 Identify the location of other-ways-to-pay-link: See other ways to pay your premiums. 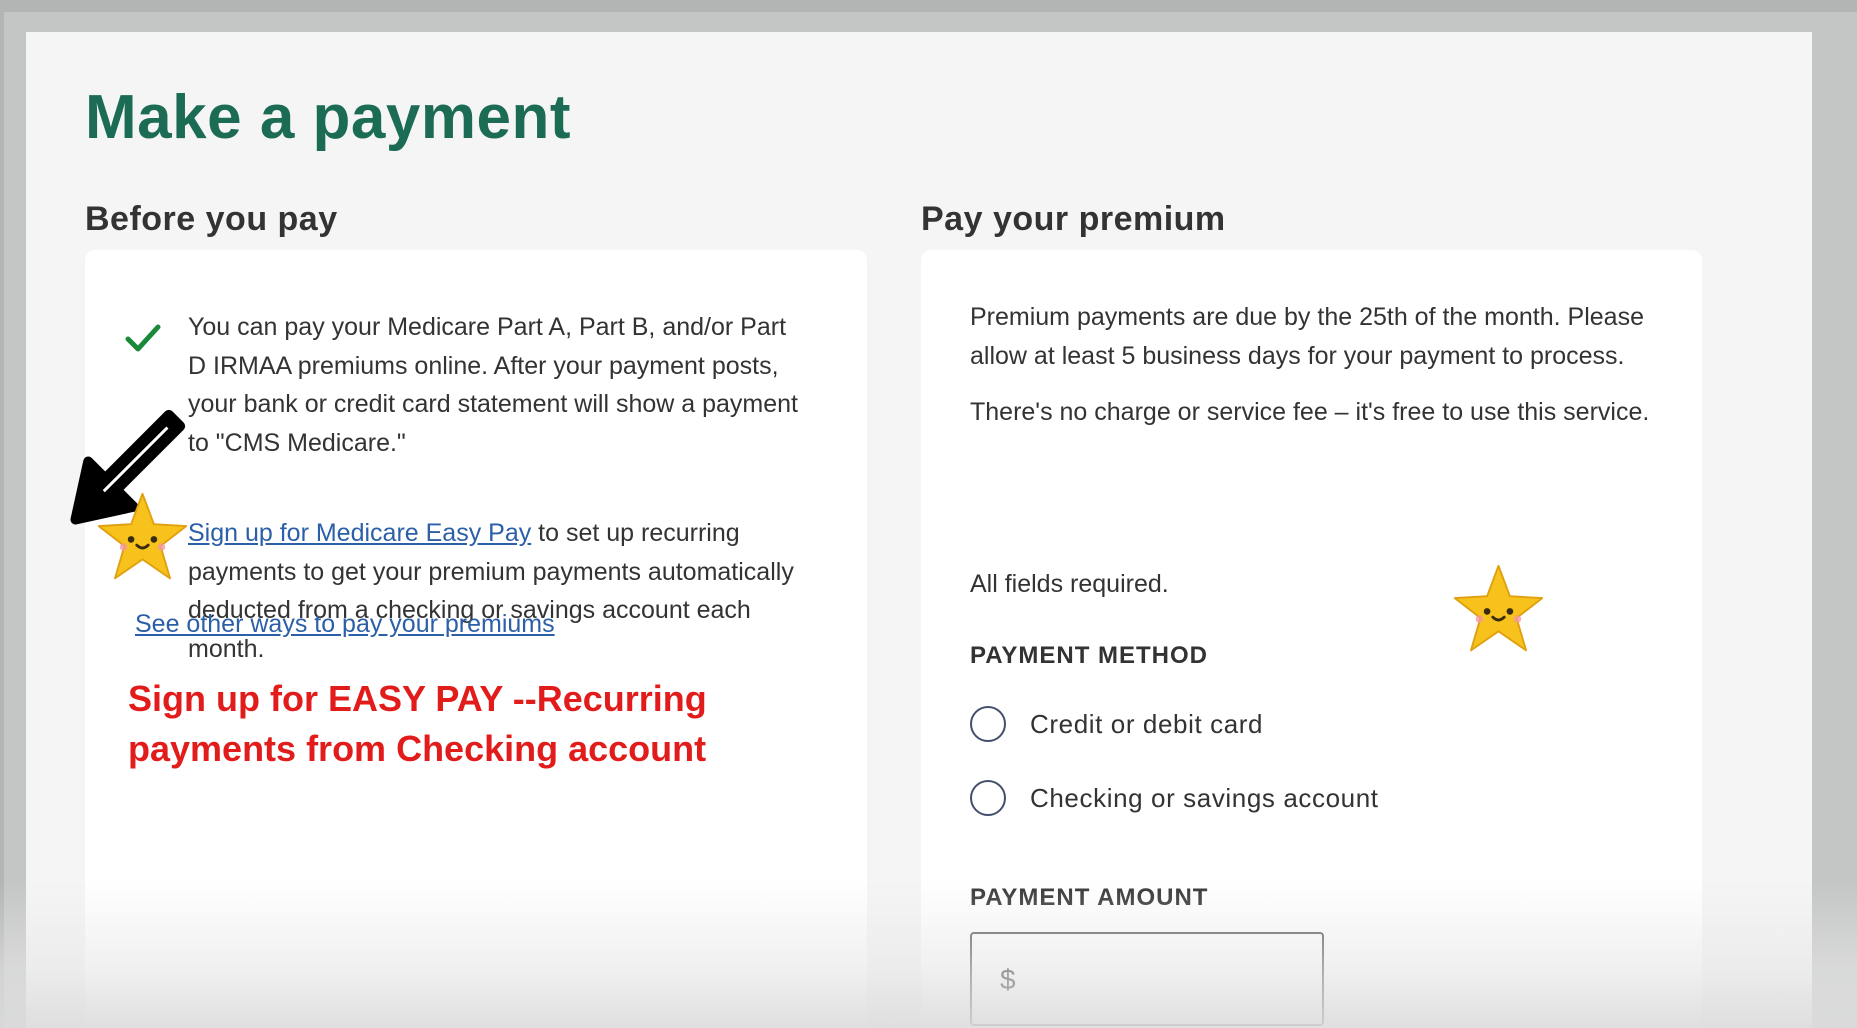
(345, 624).